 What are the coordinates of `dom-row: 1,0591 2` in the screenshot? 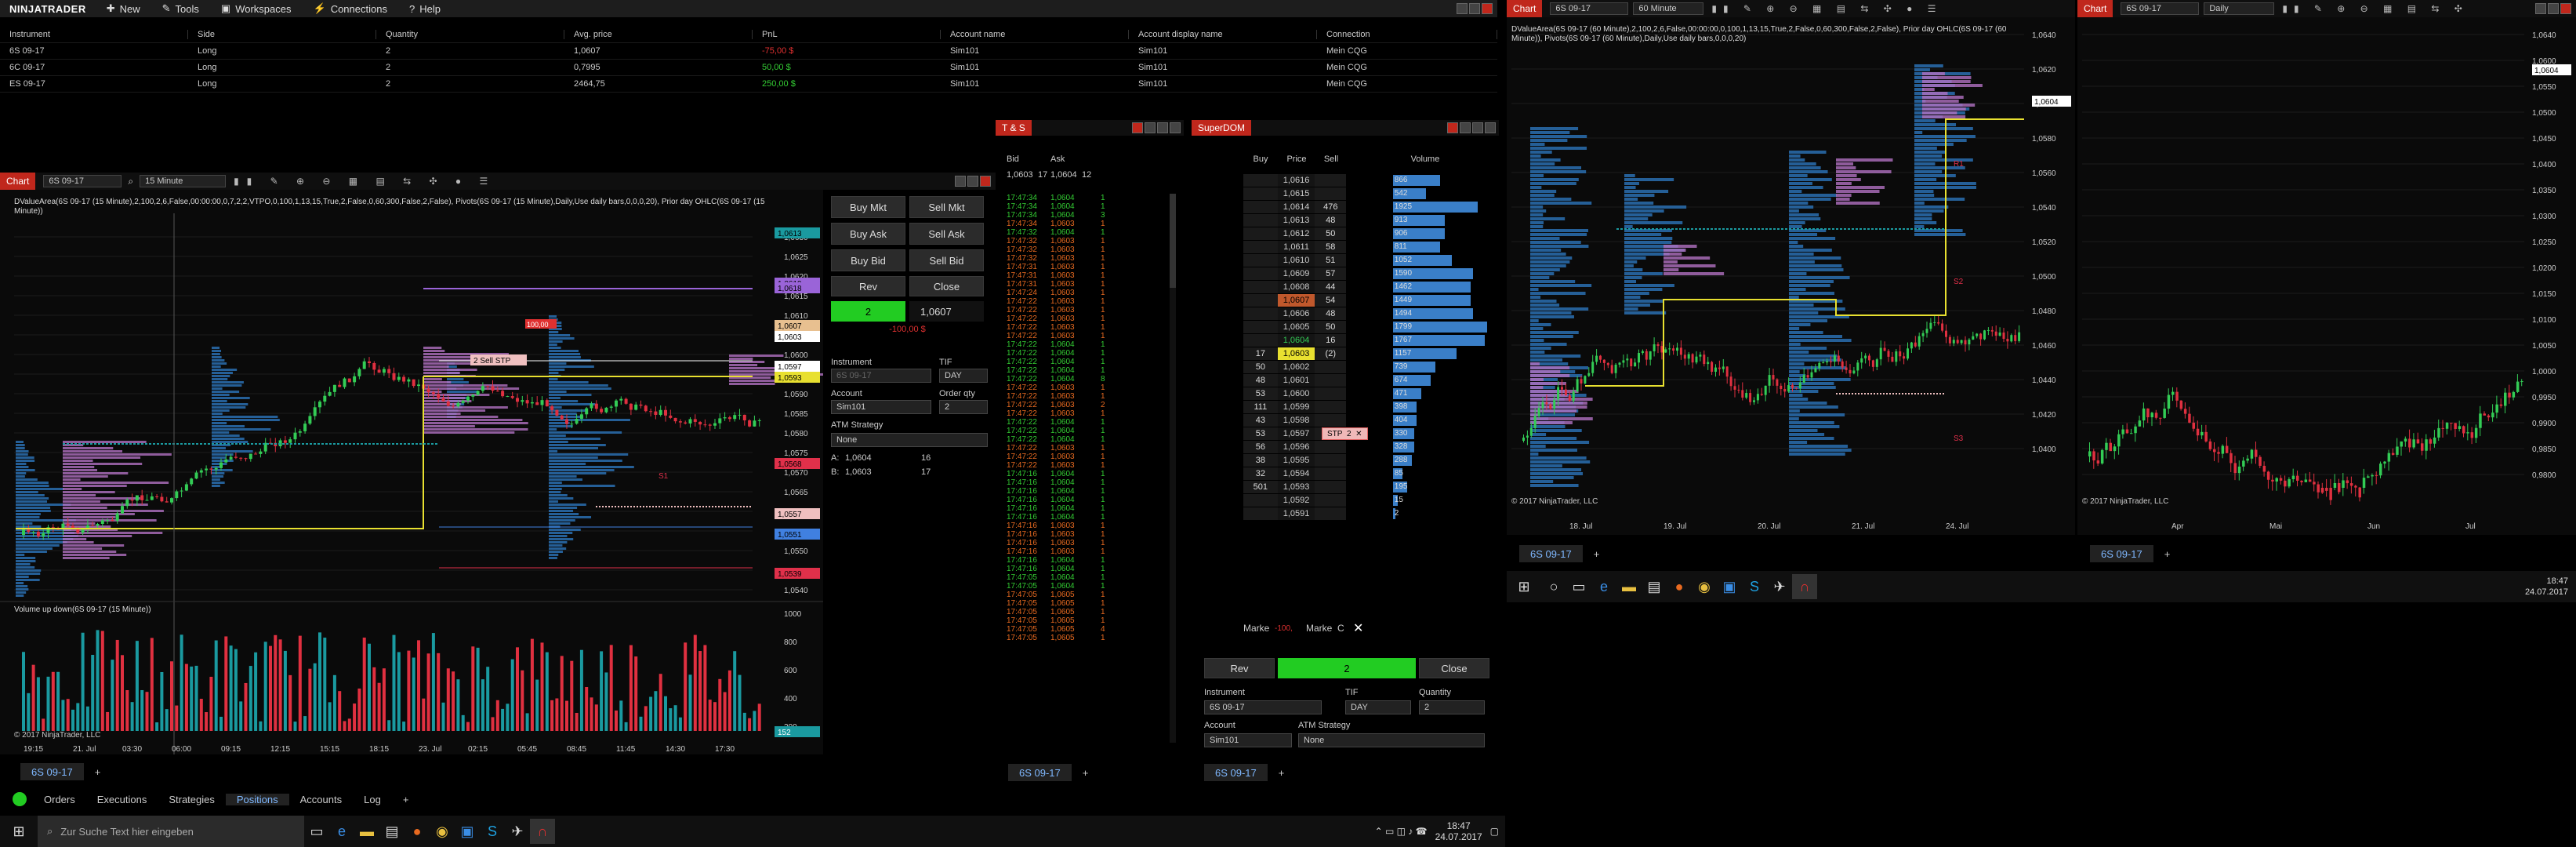 It's located at (1365, 513).